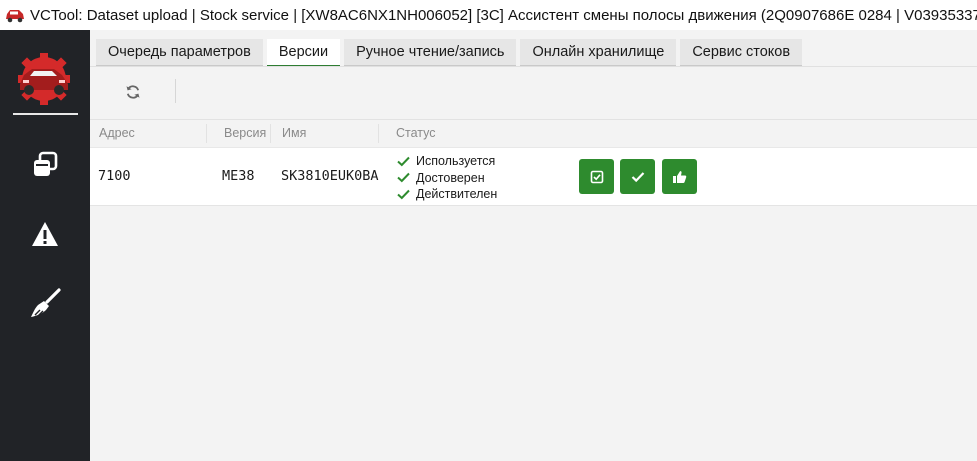 The image size is (977, 461). What do you see at coordinates (238, 176) in the screenshot?
I see `cell-version: ME38` at bounding box center [238, 176].